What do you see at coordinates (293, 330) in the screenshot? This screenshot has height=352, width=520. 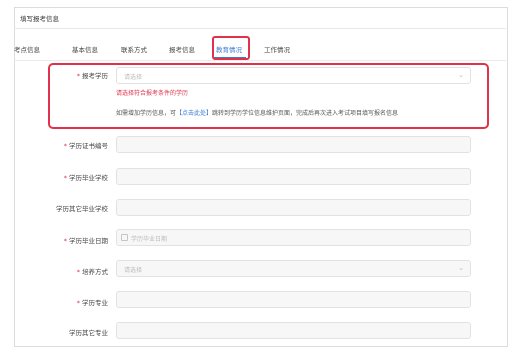 I see `other-major-input` at bounding box center [293, 330].